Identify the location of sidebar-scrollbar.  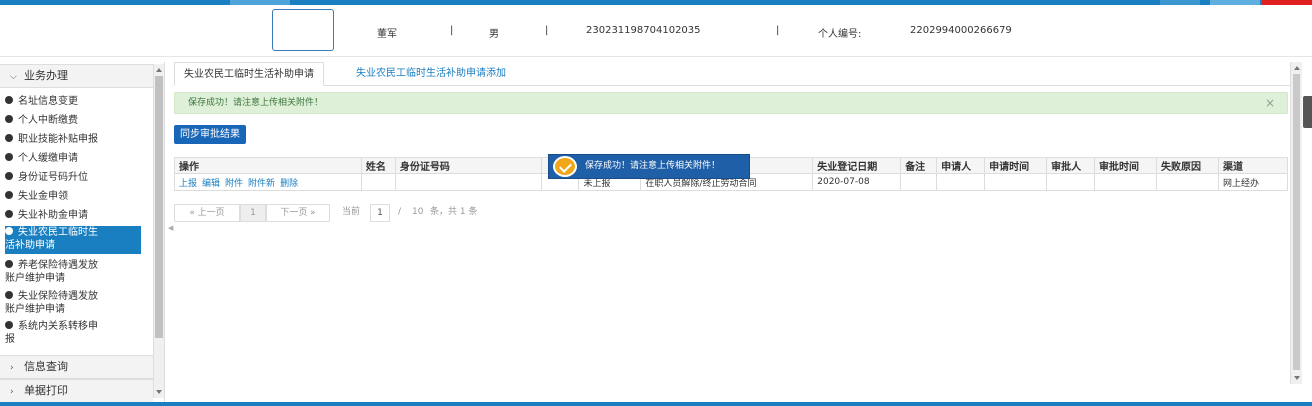
(158, 231).